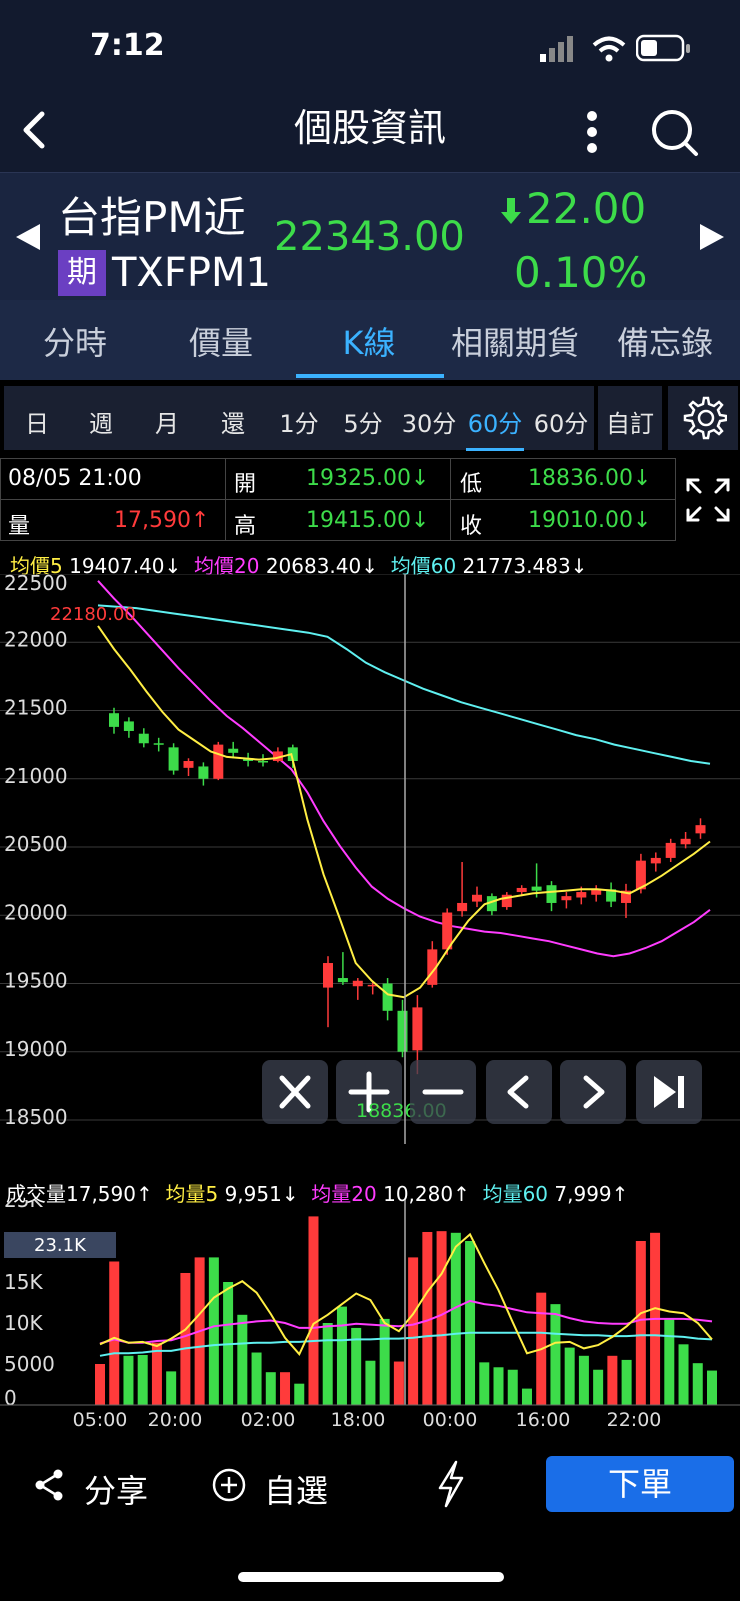 This screenshot has width=740, height=1601. Describe the element at coordinates (590, 478) in the screenshot. I see `ohlc-low: 18836.00↓` at that location.